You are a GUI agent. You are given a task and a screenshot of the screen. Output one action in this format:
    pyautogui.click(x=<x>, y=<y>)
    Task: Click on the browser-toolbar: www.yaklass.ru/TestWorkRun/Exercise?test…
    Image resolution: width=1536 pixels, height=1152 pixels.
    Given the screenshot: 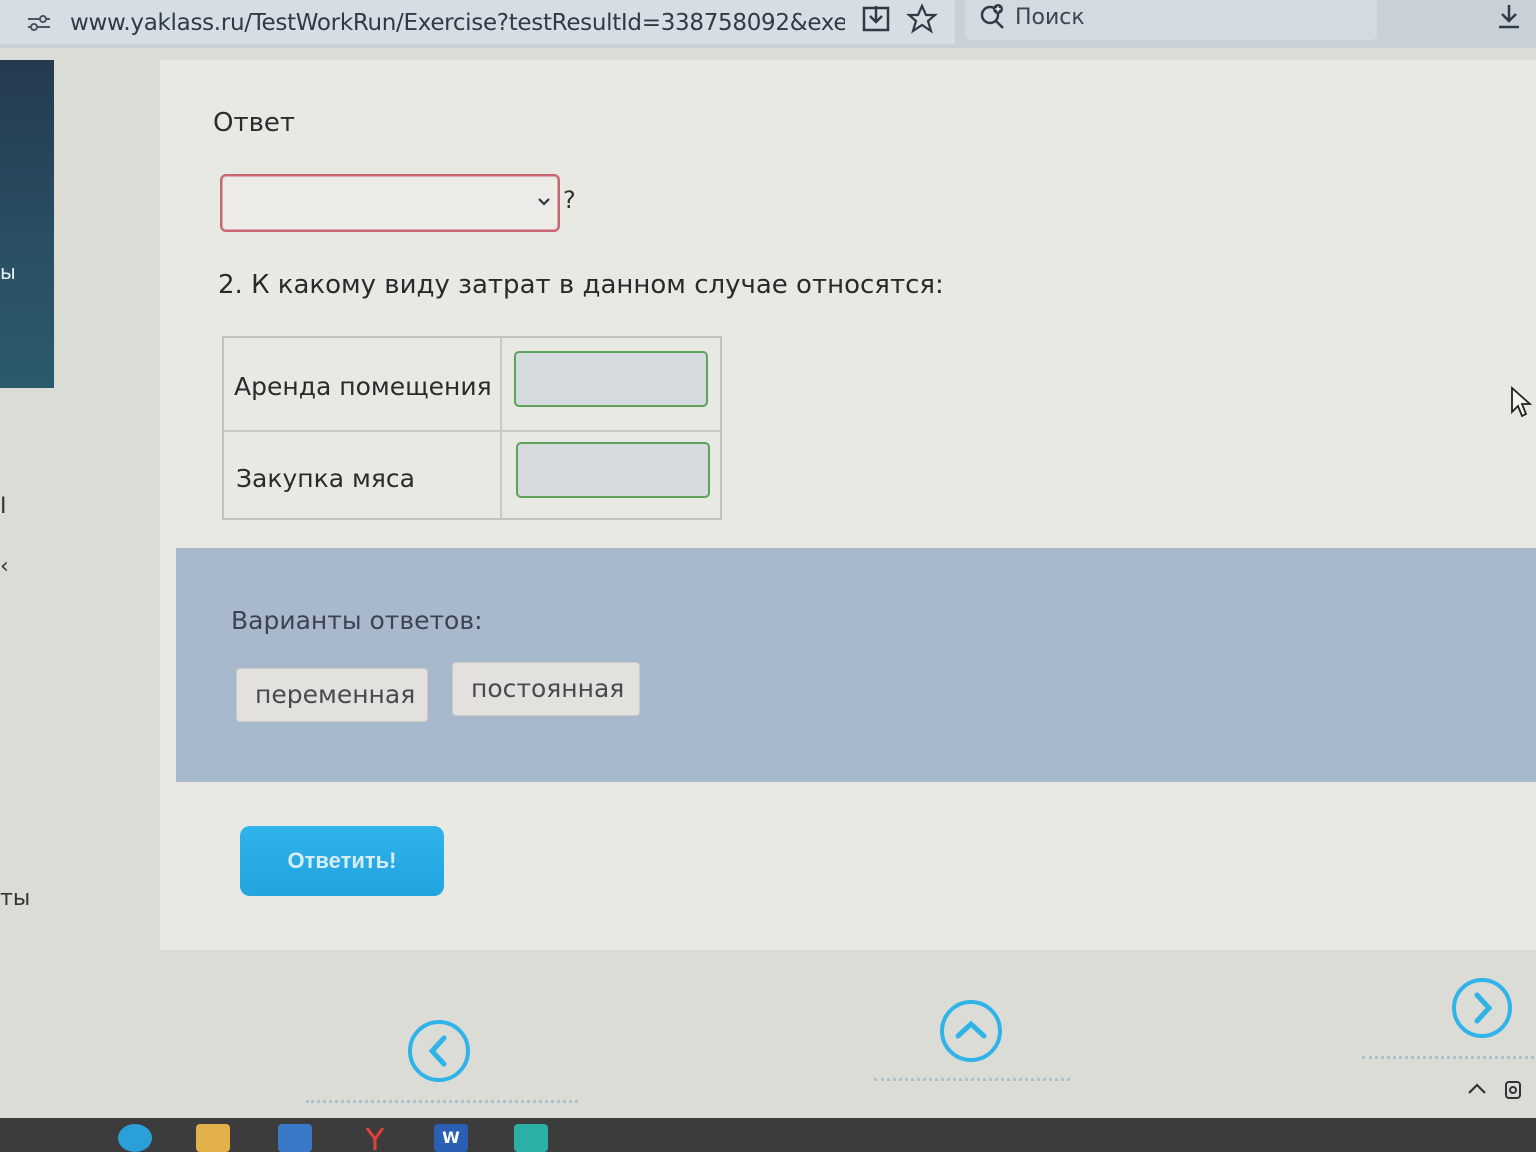 What is the action you would take?
    pyautogui.click(x=768, y=24)
    